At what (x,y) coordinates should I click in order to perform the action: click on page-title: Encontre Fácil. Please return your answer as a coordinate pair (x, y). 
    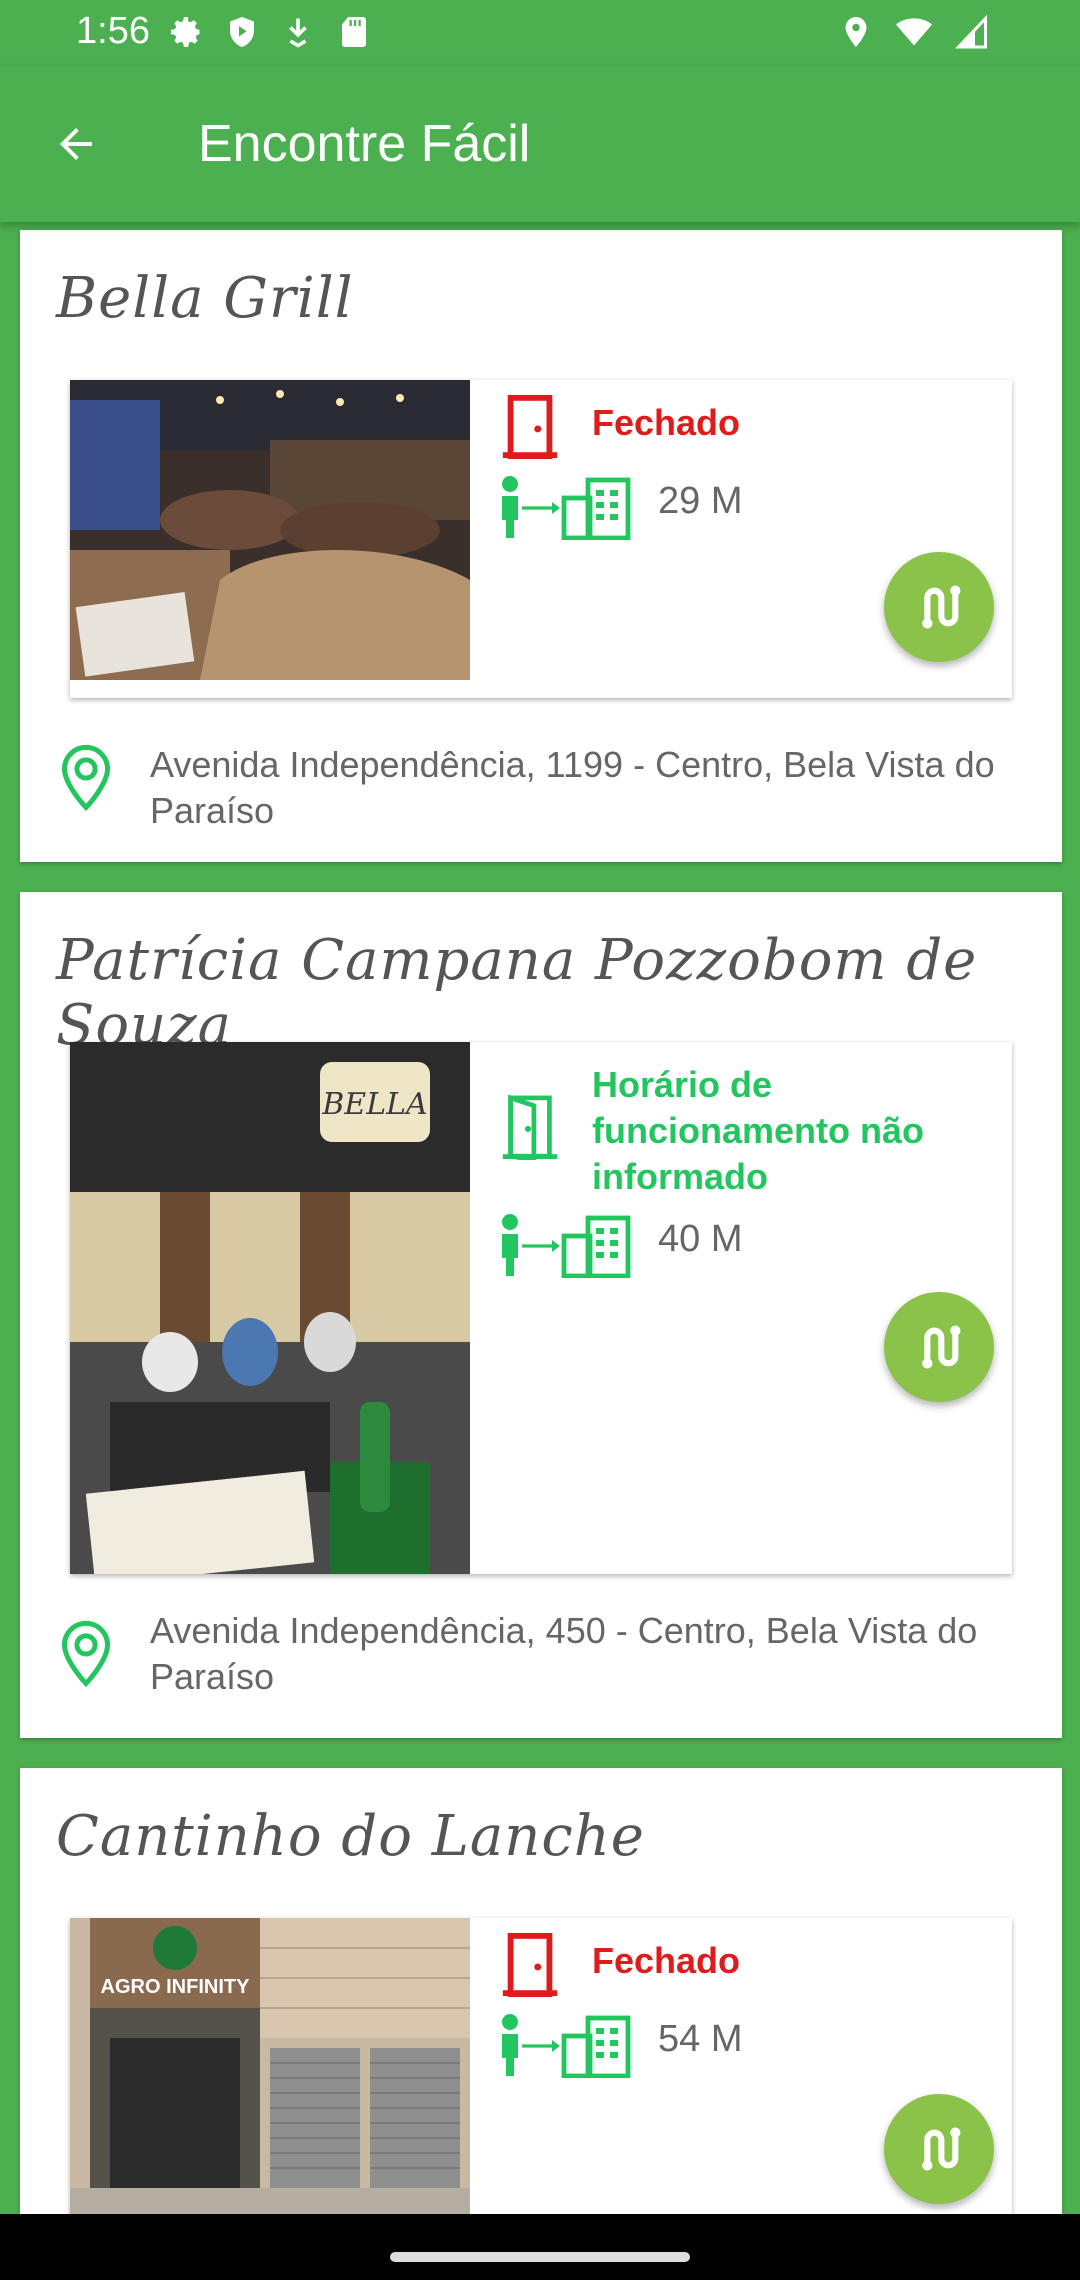
    Looking at the image, I should click on (364, 144).